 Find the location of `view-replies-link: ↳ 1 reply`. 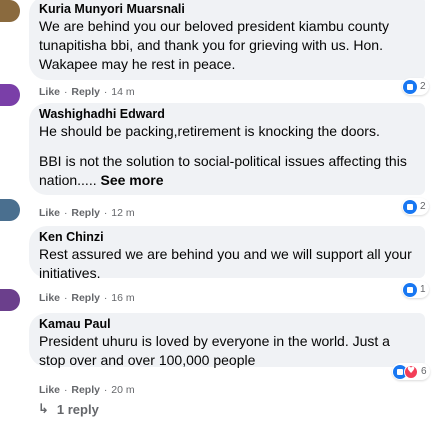

view-replies-link: ↳ 1 reply is located at coordinates (68, 409).